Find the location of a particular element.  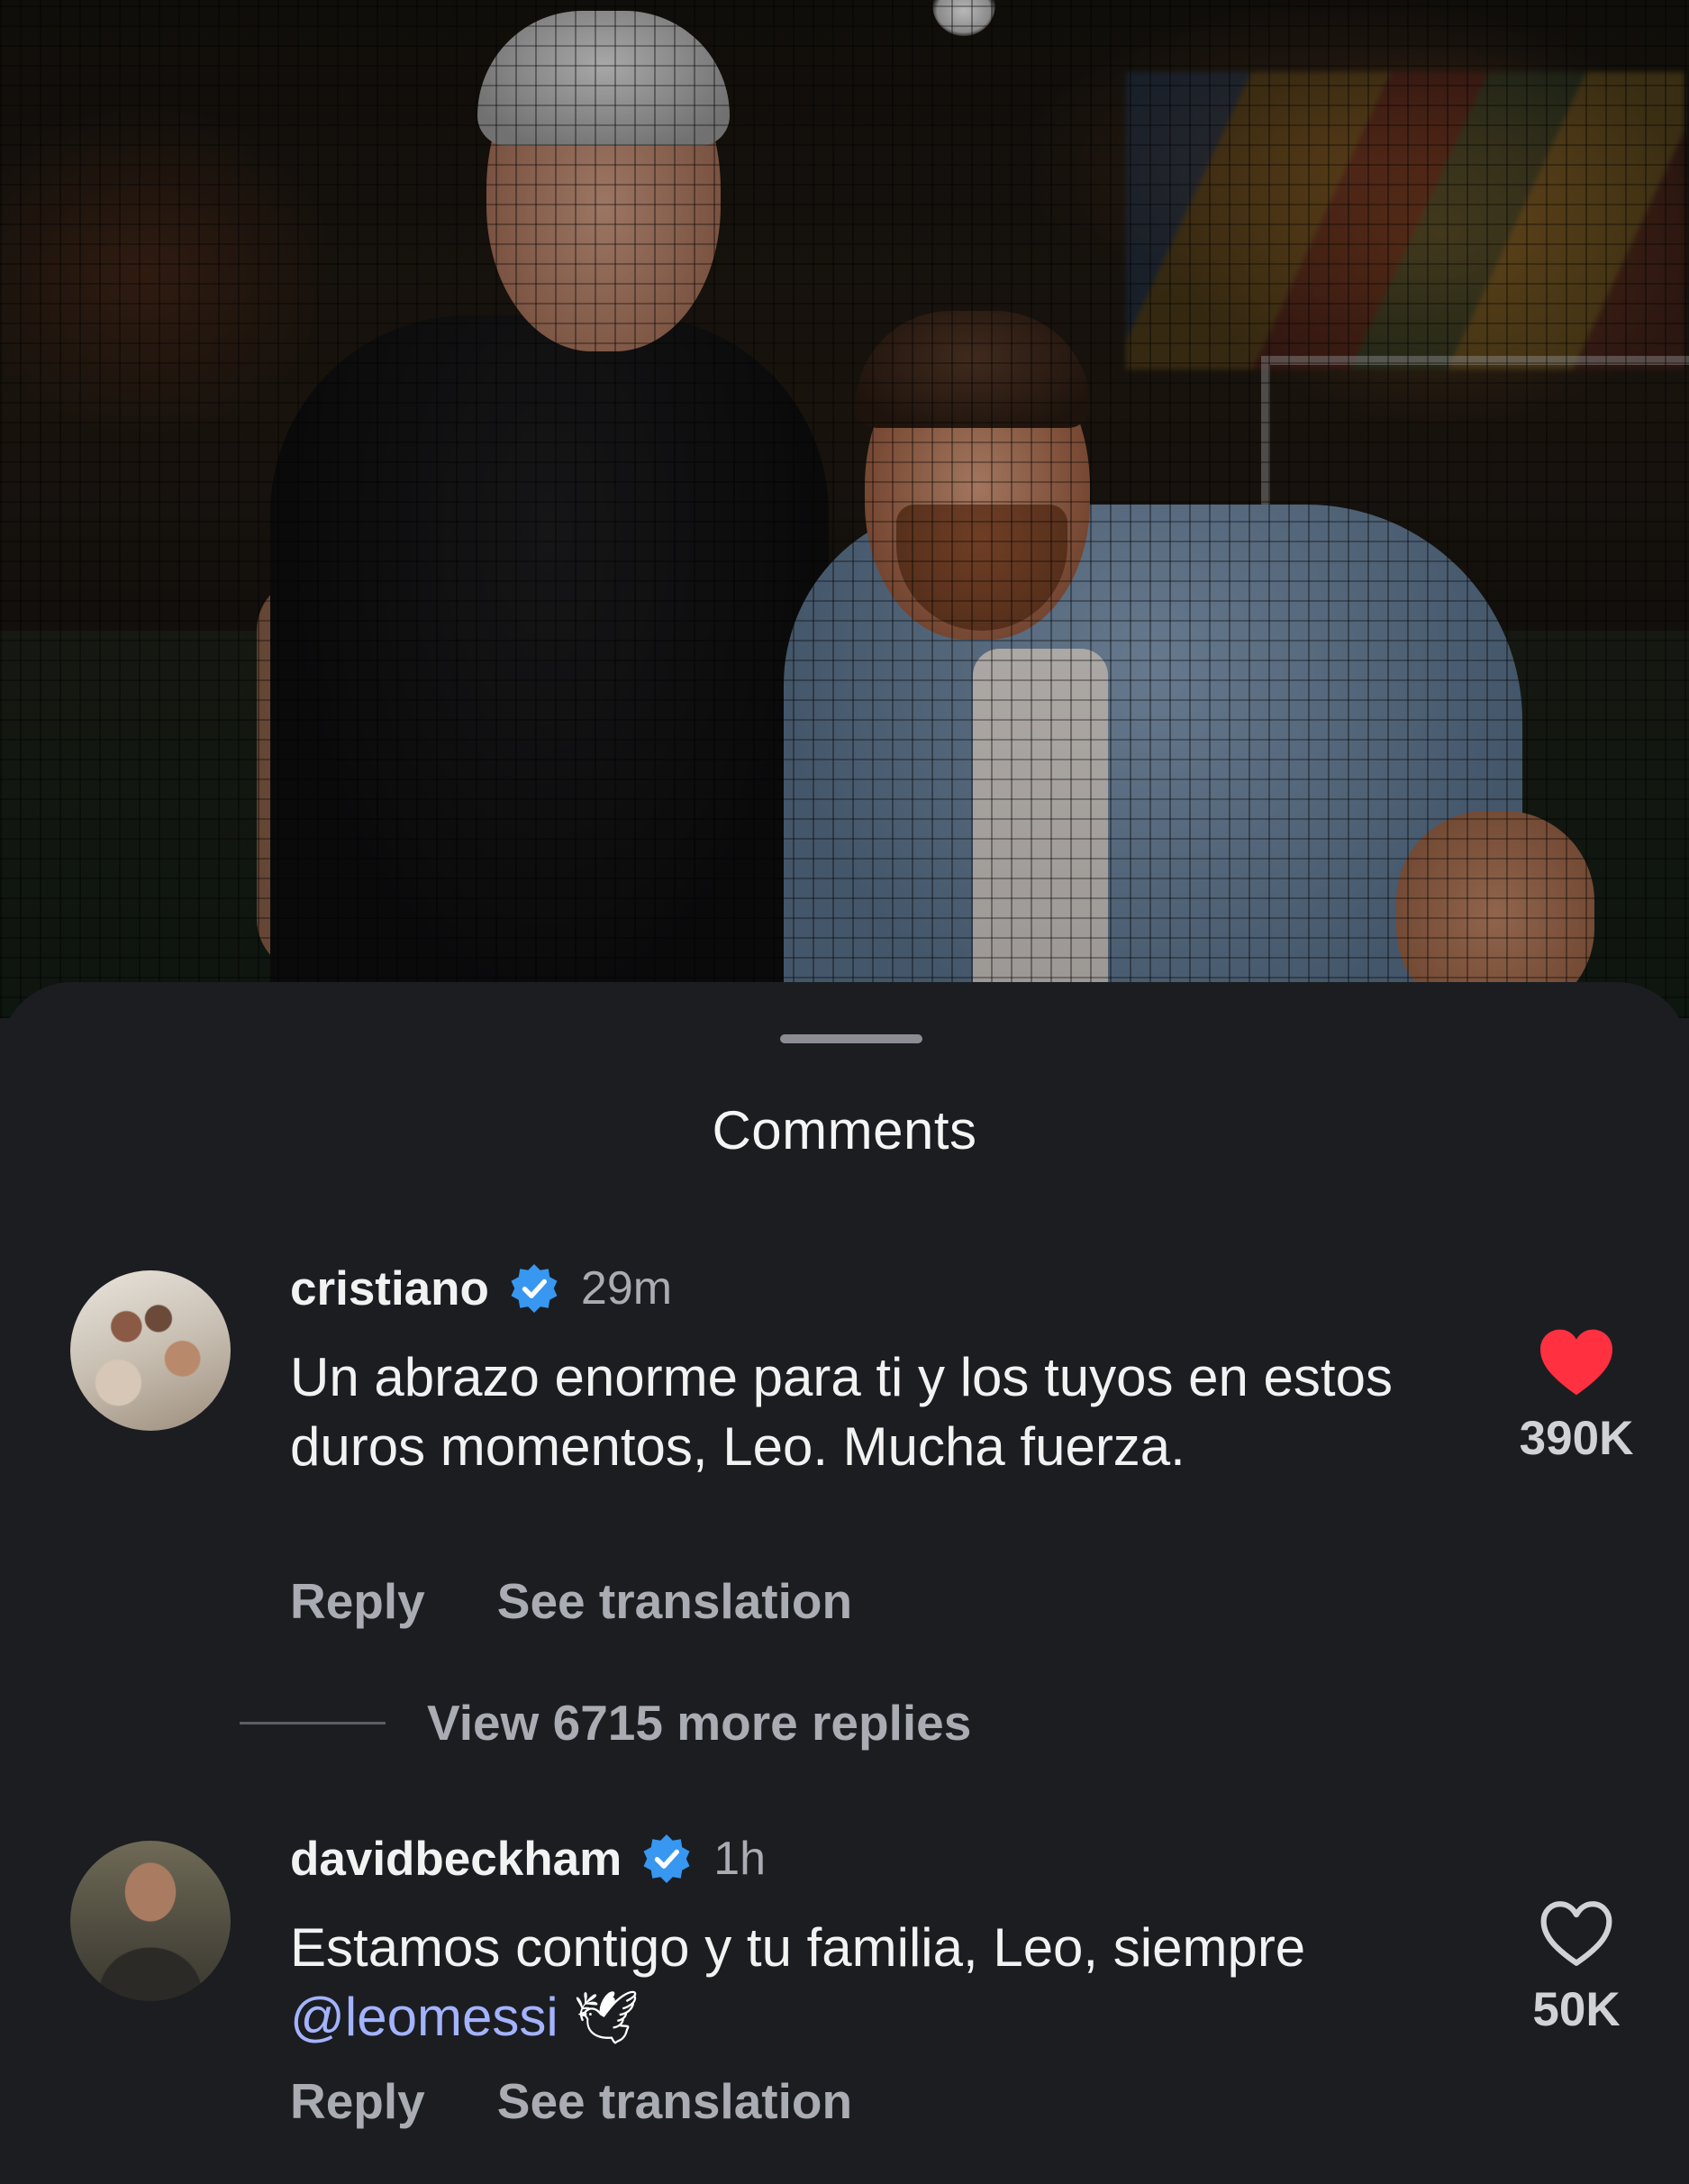

like-count: 50K is located at coordinates (1576, 2010).